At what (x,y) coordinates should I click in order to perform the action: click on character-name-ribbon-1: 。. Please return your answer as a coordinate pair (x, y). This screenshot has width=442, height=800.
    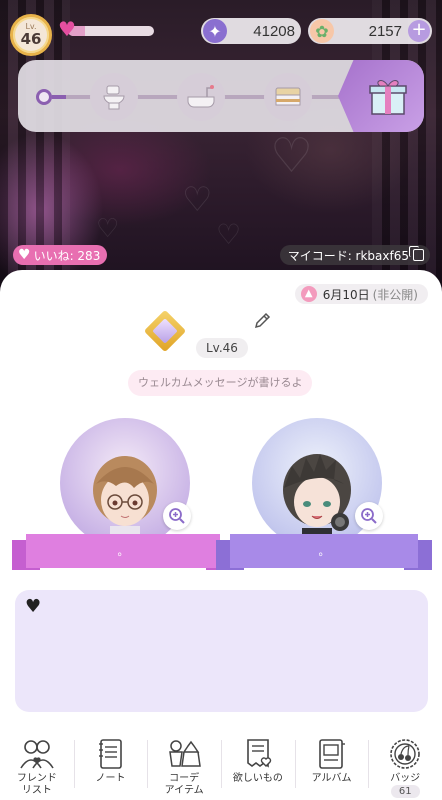
    Looking at the image, I should click on (123, 552).